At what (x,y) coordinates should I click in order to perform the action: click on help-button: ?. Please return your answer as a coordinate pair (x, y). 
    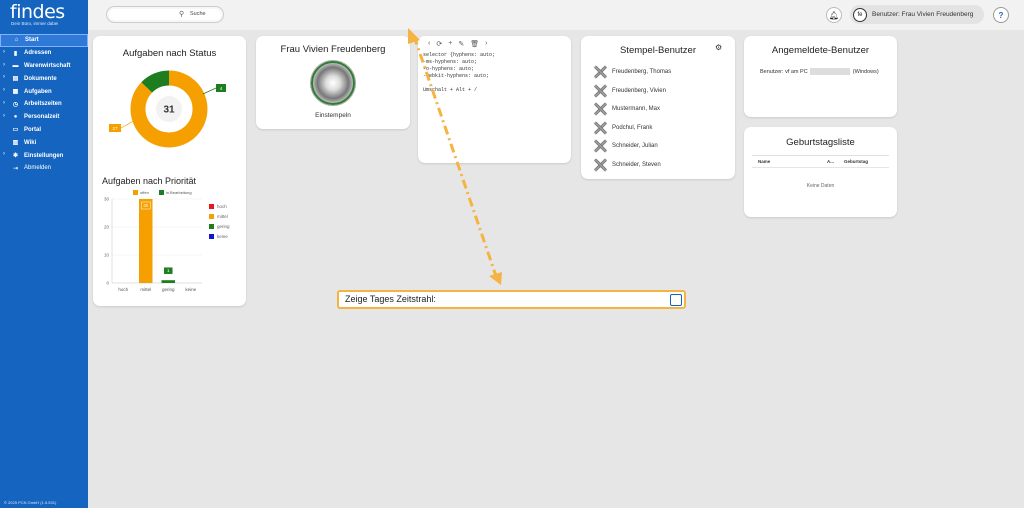
    Looking at the image, I should click on (1001, 15).